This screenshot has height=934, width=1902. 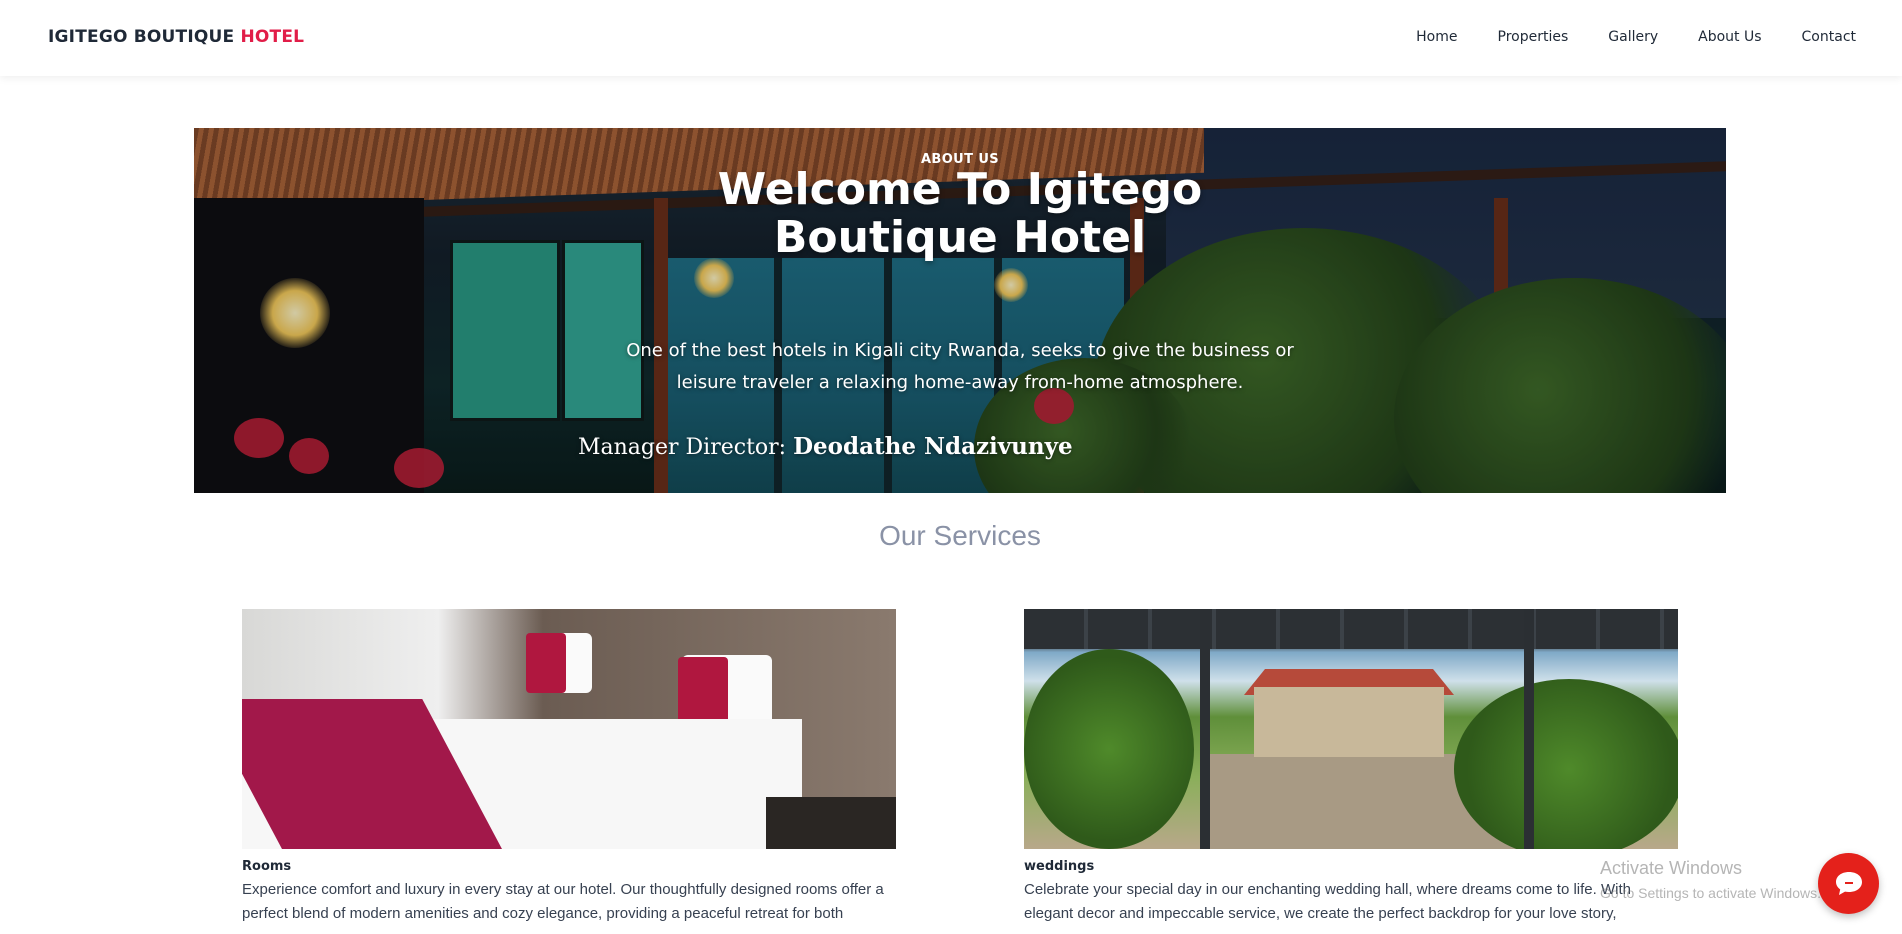 I want to click on service-name-weddings: weddings, so click(x=1059, y=866).